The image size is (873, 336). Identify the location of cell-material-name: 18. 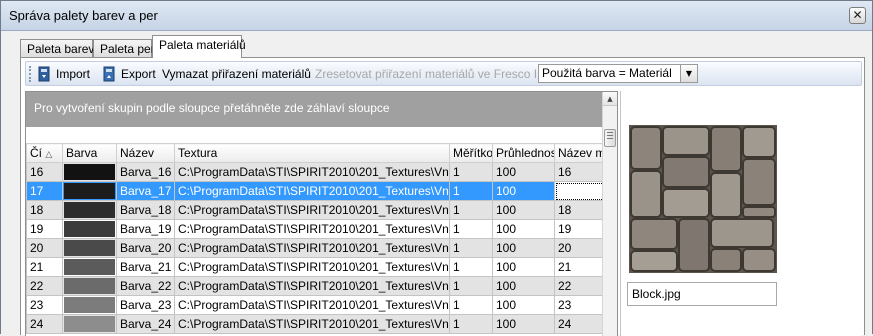
(579, 210).